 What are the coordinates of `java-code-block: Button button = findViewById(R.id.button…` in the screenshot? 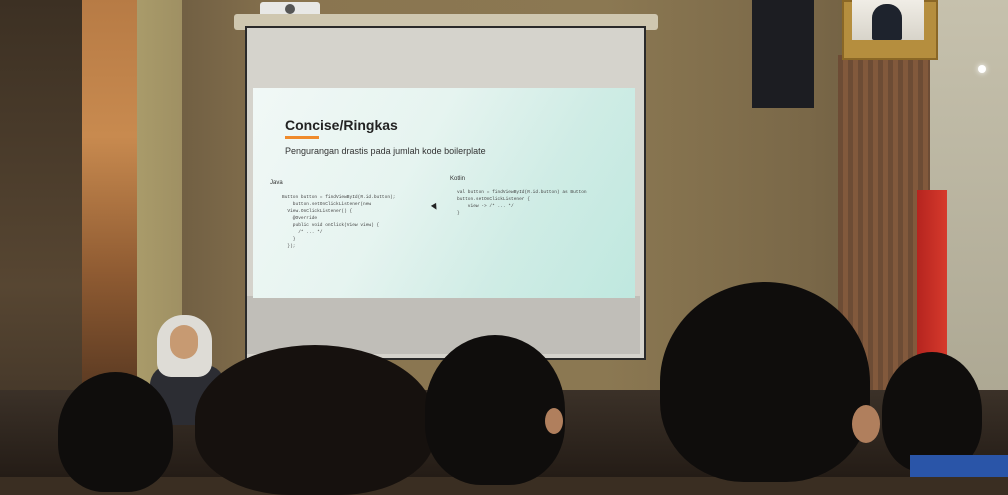 It's located at (339, 222).